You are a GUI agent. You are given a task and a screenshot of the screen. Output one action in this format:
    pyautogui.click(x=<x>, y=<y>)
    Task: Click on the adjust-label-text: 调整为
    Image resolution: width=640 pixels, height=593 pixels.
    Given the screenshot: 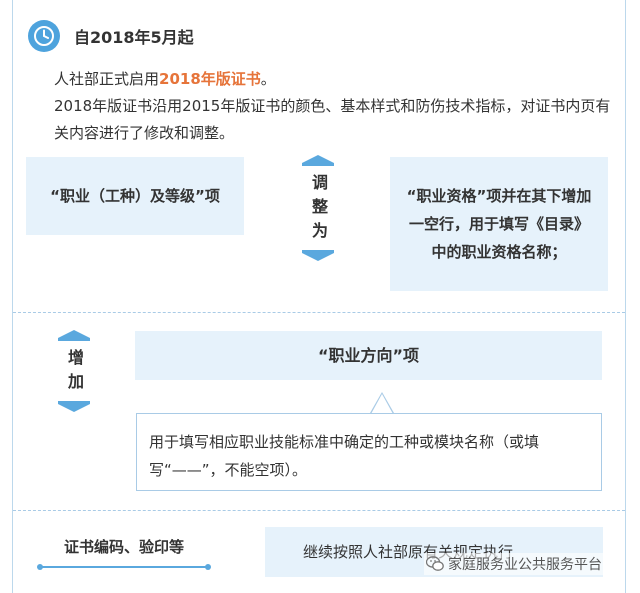 What is the action you would take?
    pyautogui.click(x=318, y=210)
    